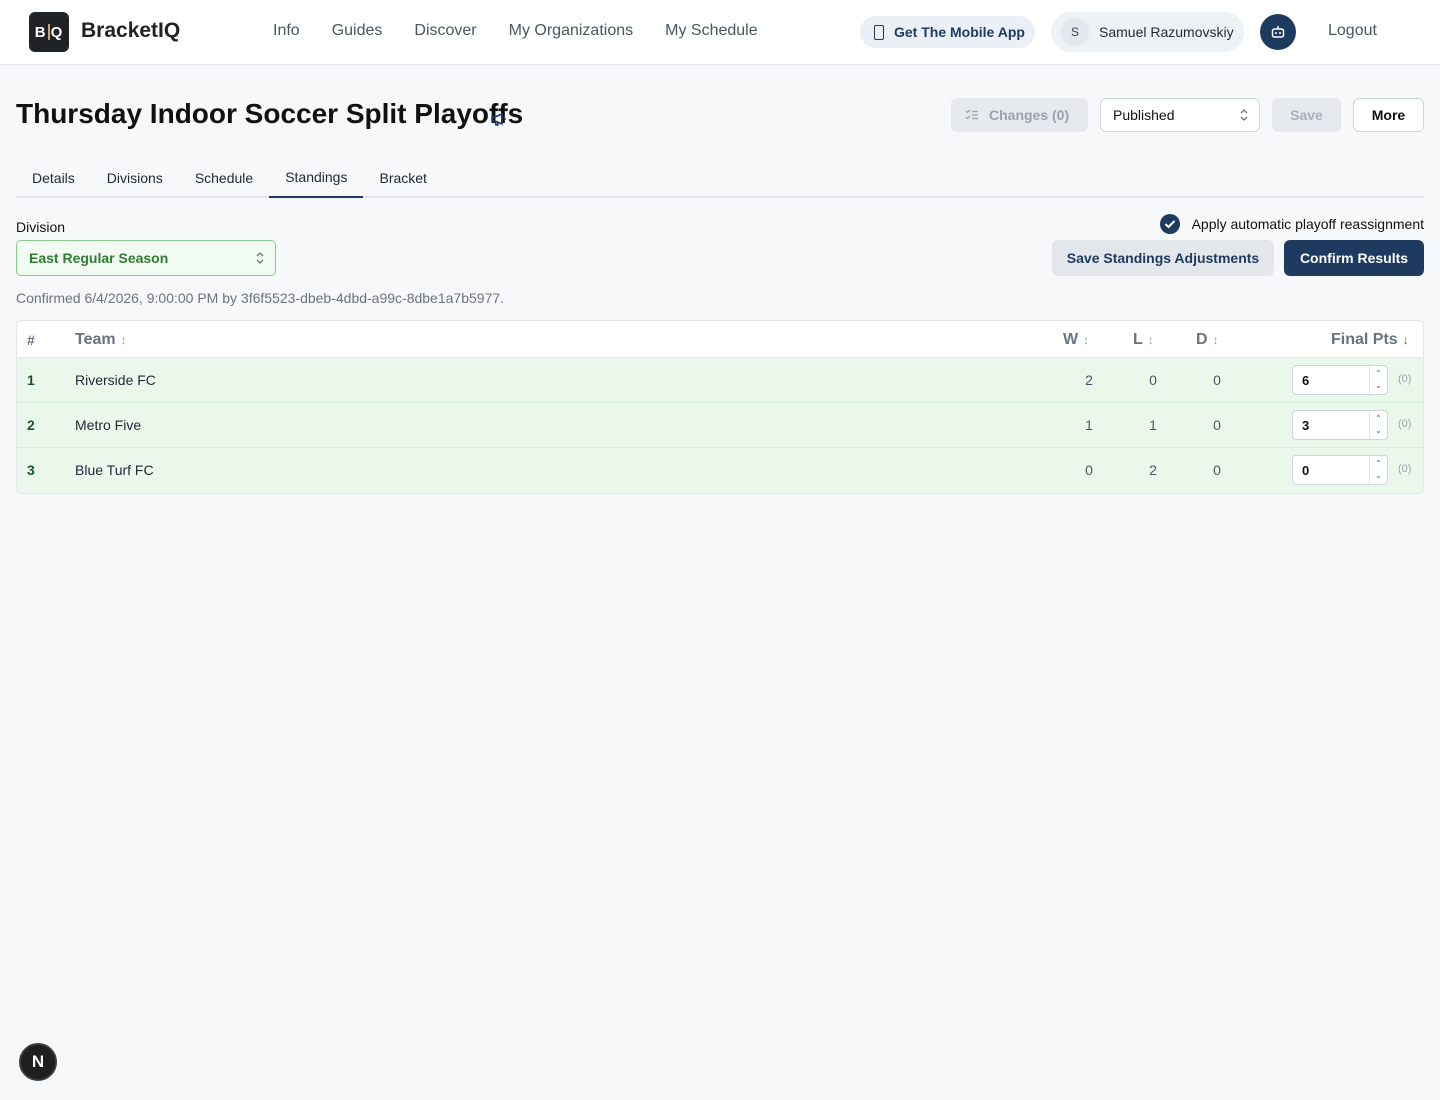 The width and height of the screenshot is (1440, 1100). I want to click on losses-cell: 2, so click(1153, 470).